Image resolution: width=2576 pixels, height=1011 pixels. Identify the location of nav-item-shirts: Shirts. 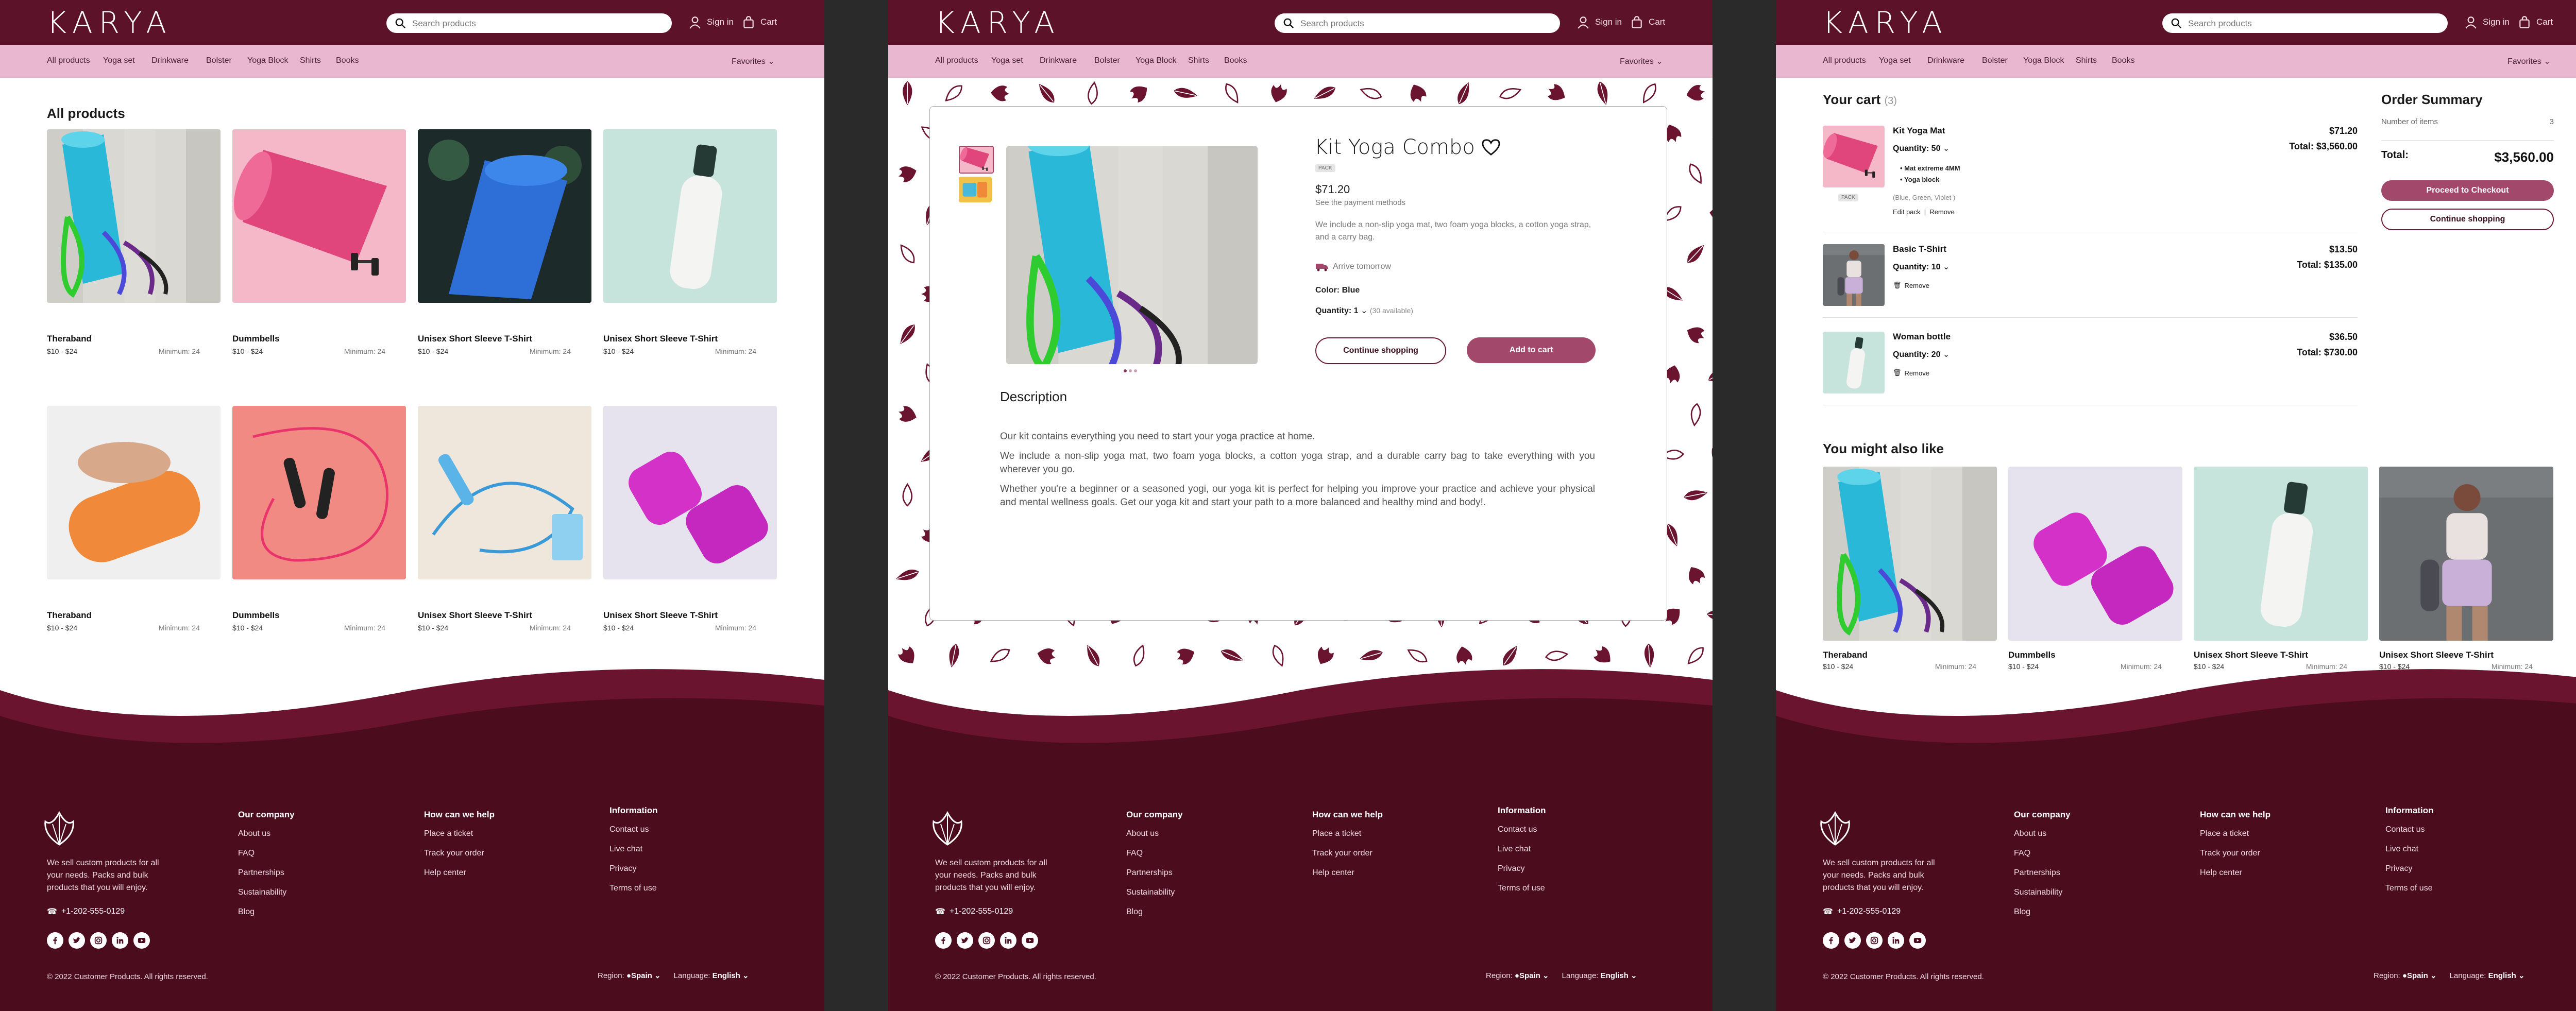
(2086, 60).